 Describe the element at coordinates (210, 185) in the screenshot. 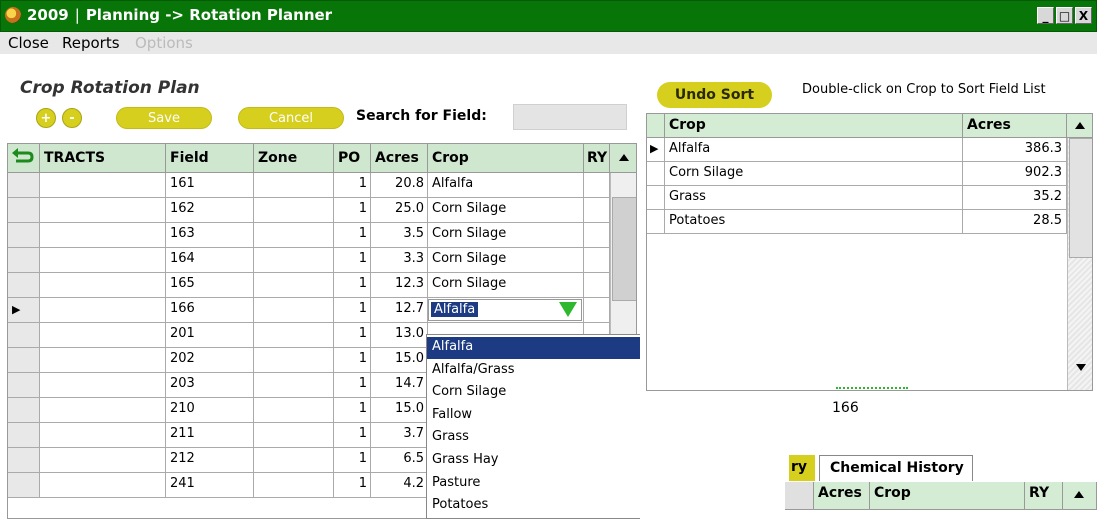

I see `field-cell: 161` at that location.